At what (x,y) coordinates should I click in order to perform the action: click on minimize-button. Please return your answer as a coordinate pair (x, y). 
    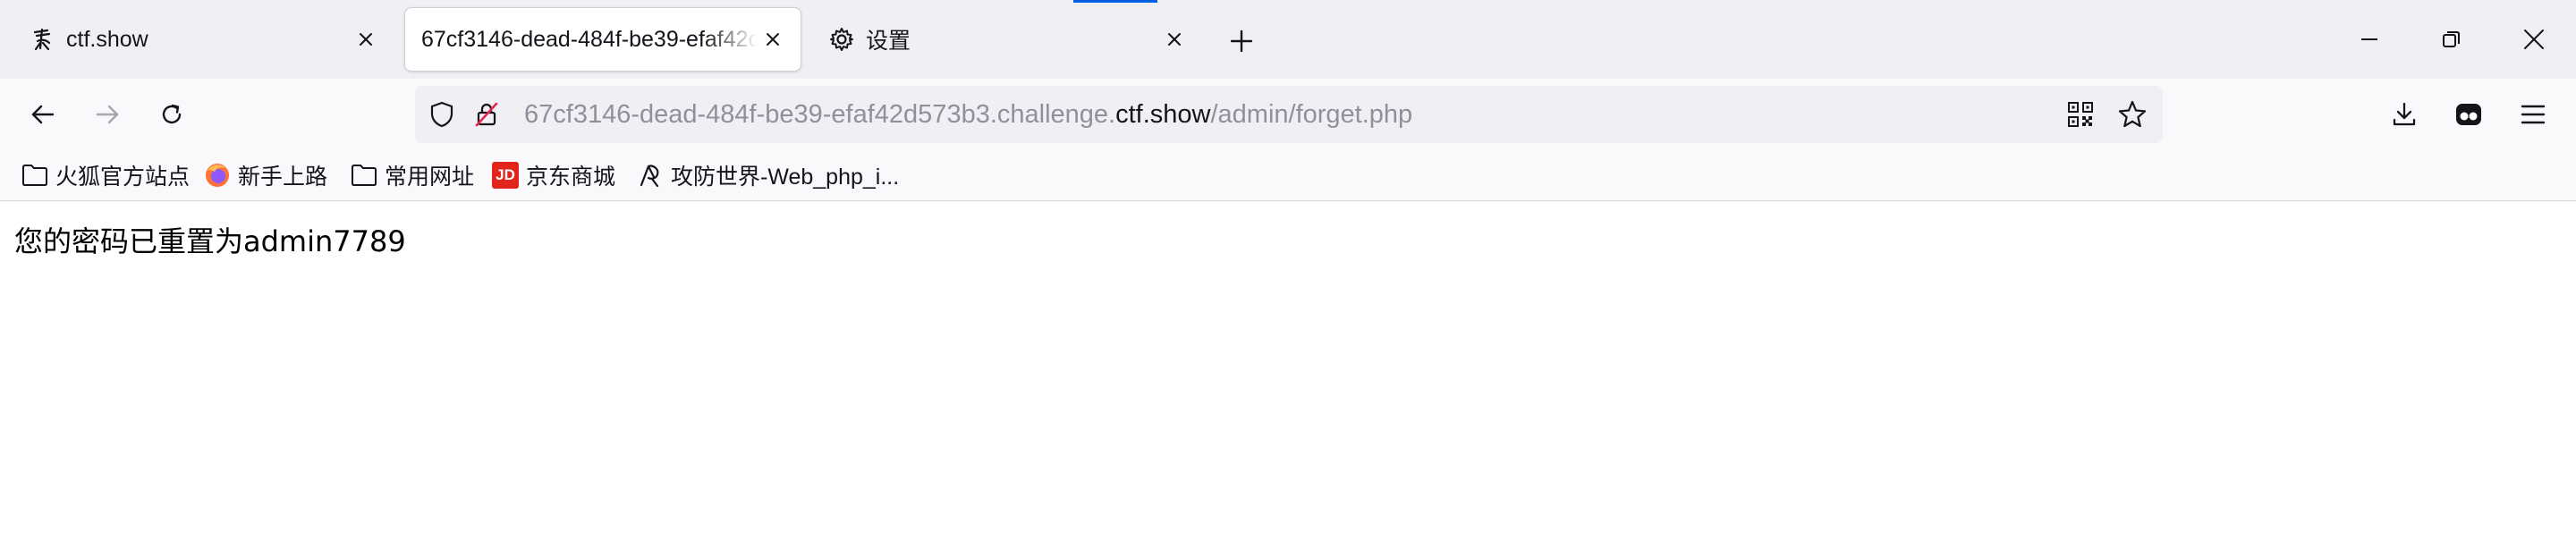
    Looking at the image, I should click on (2369, 39).